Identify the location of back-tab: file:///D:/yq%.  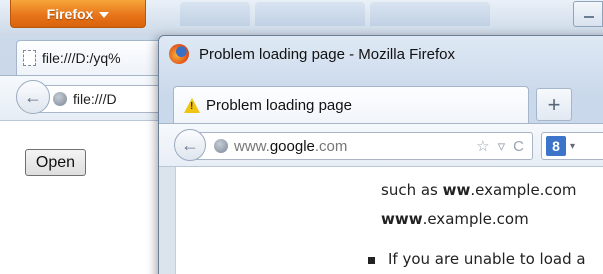
(91, 57).